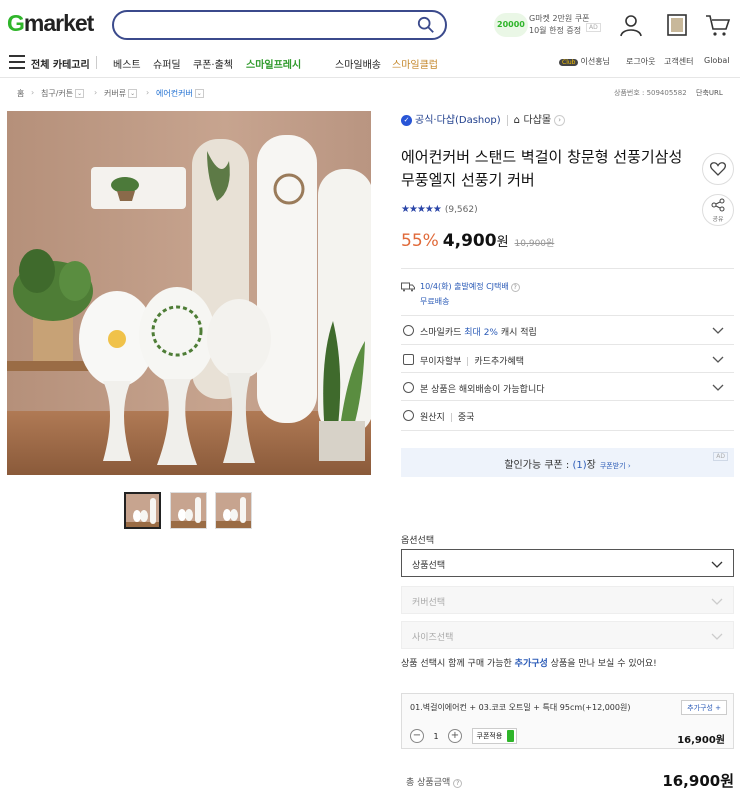 Image resolution: width=740 pixels, height=796 pixels. Describe the element at coordinates (447, 418) in the screenshot. I see `origin-text: 원산지 중국` at that location.